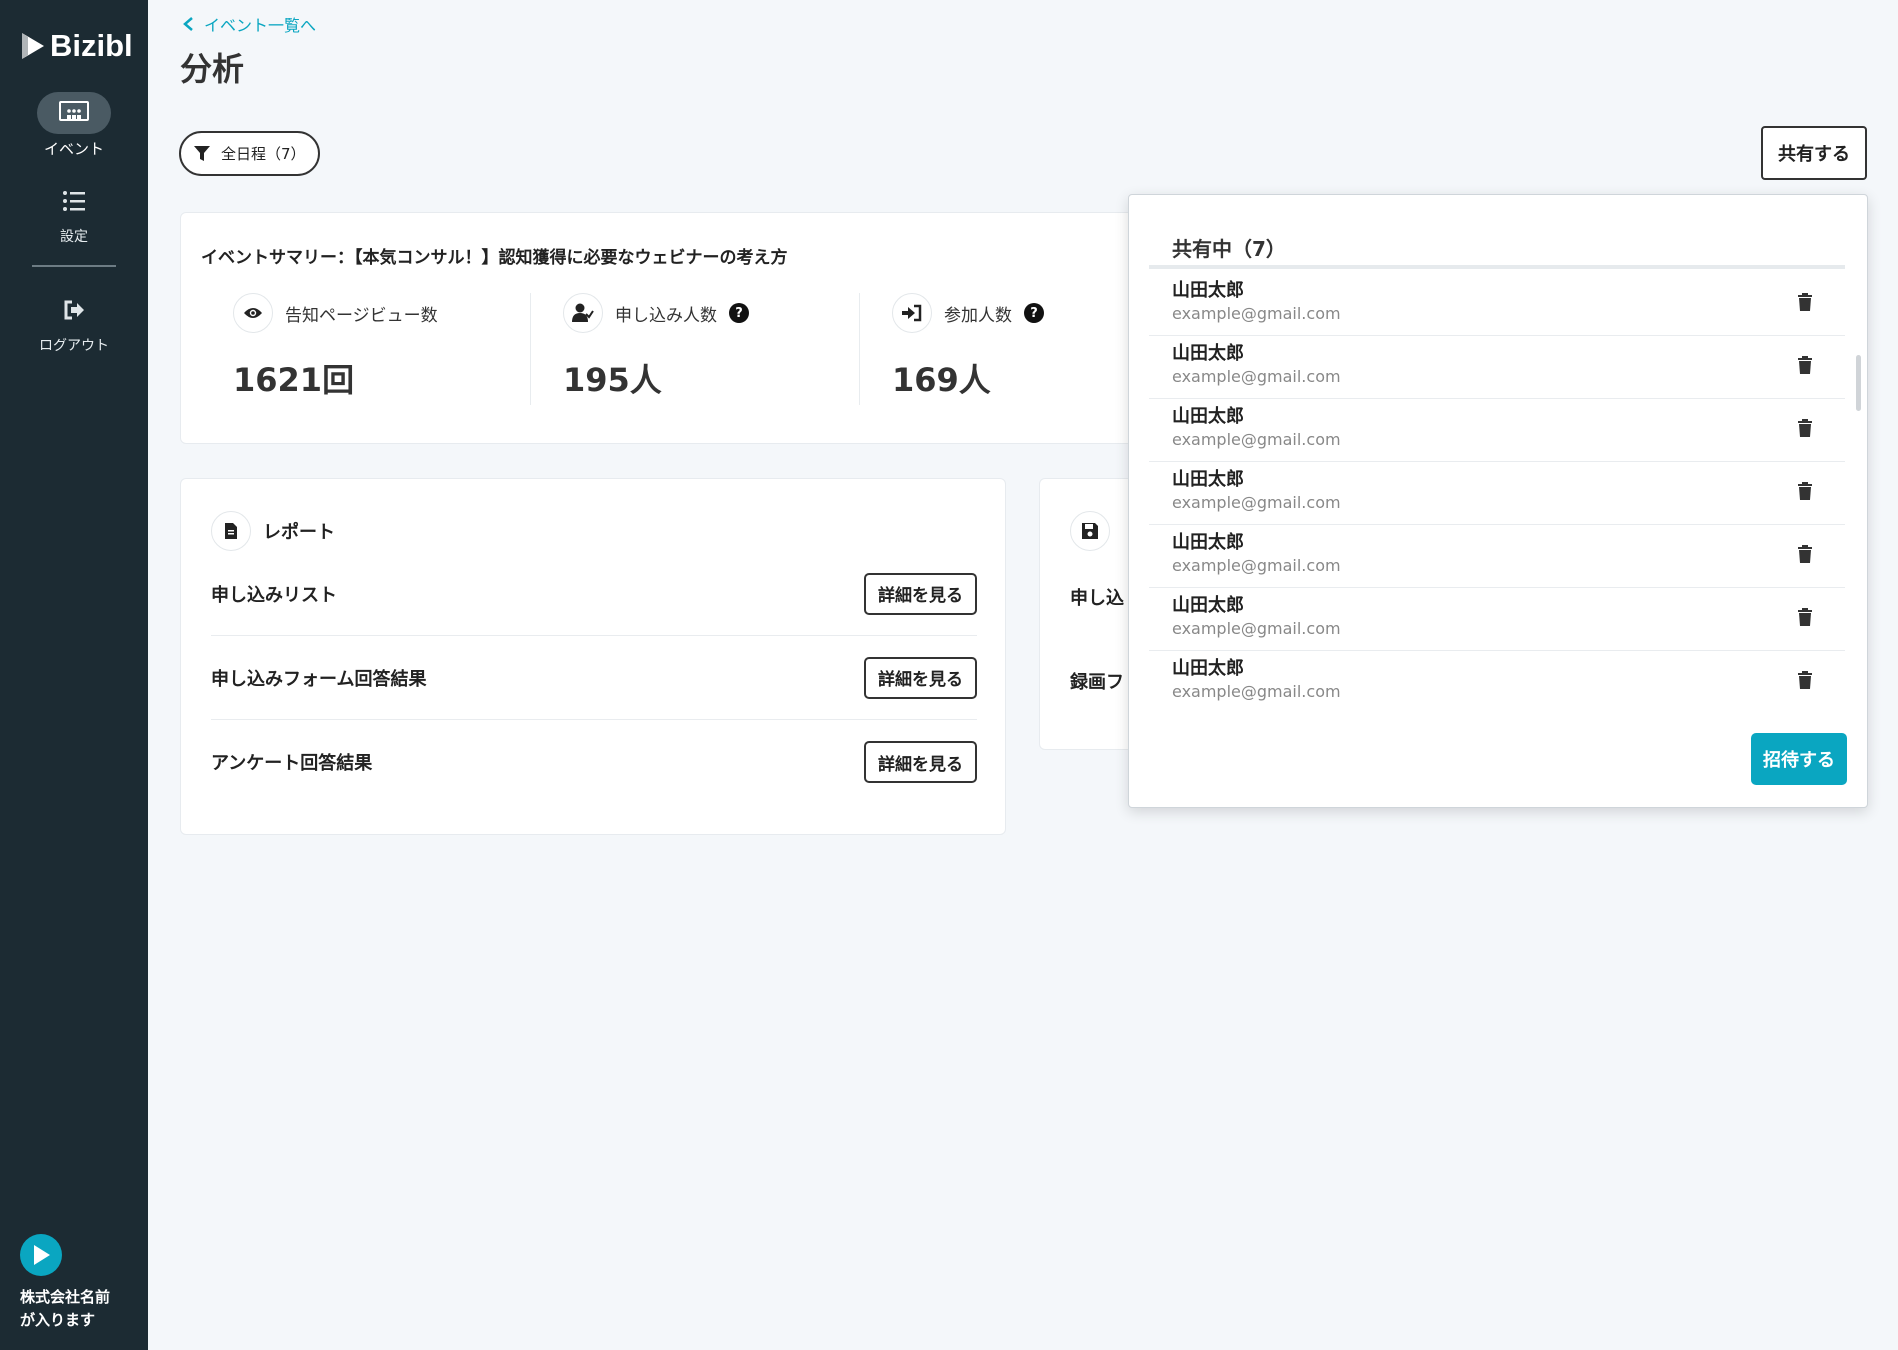  Describe the element at coordinates (74, 125) in the screenshot. I see `sidebar-item-event: イベント` at that location.